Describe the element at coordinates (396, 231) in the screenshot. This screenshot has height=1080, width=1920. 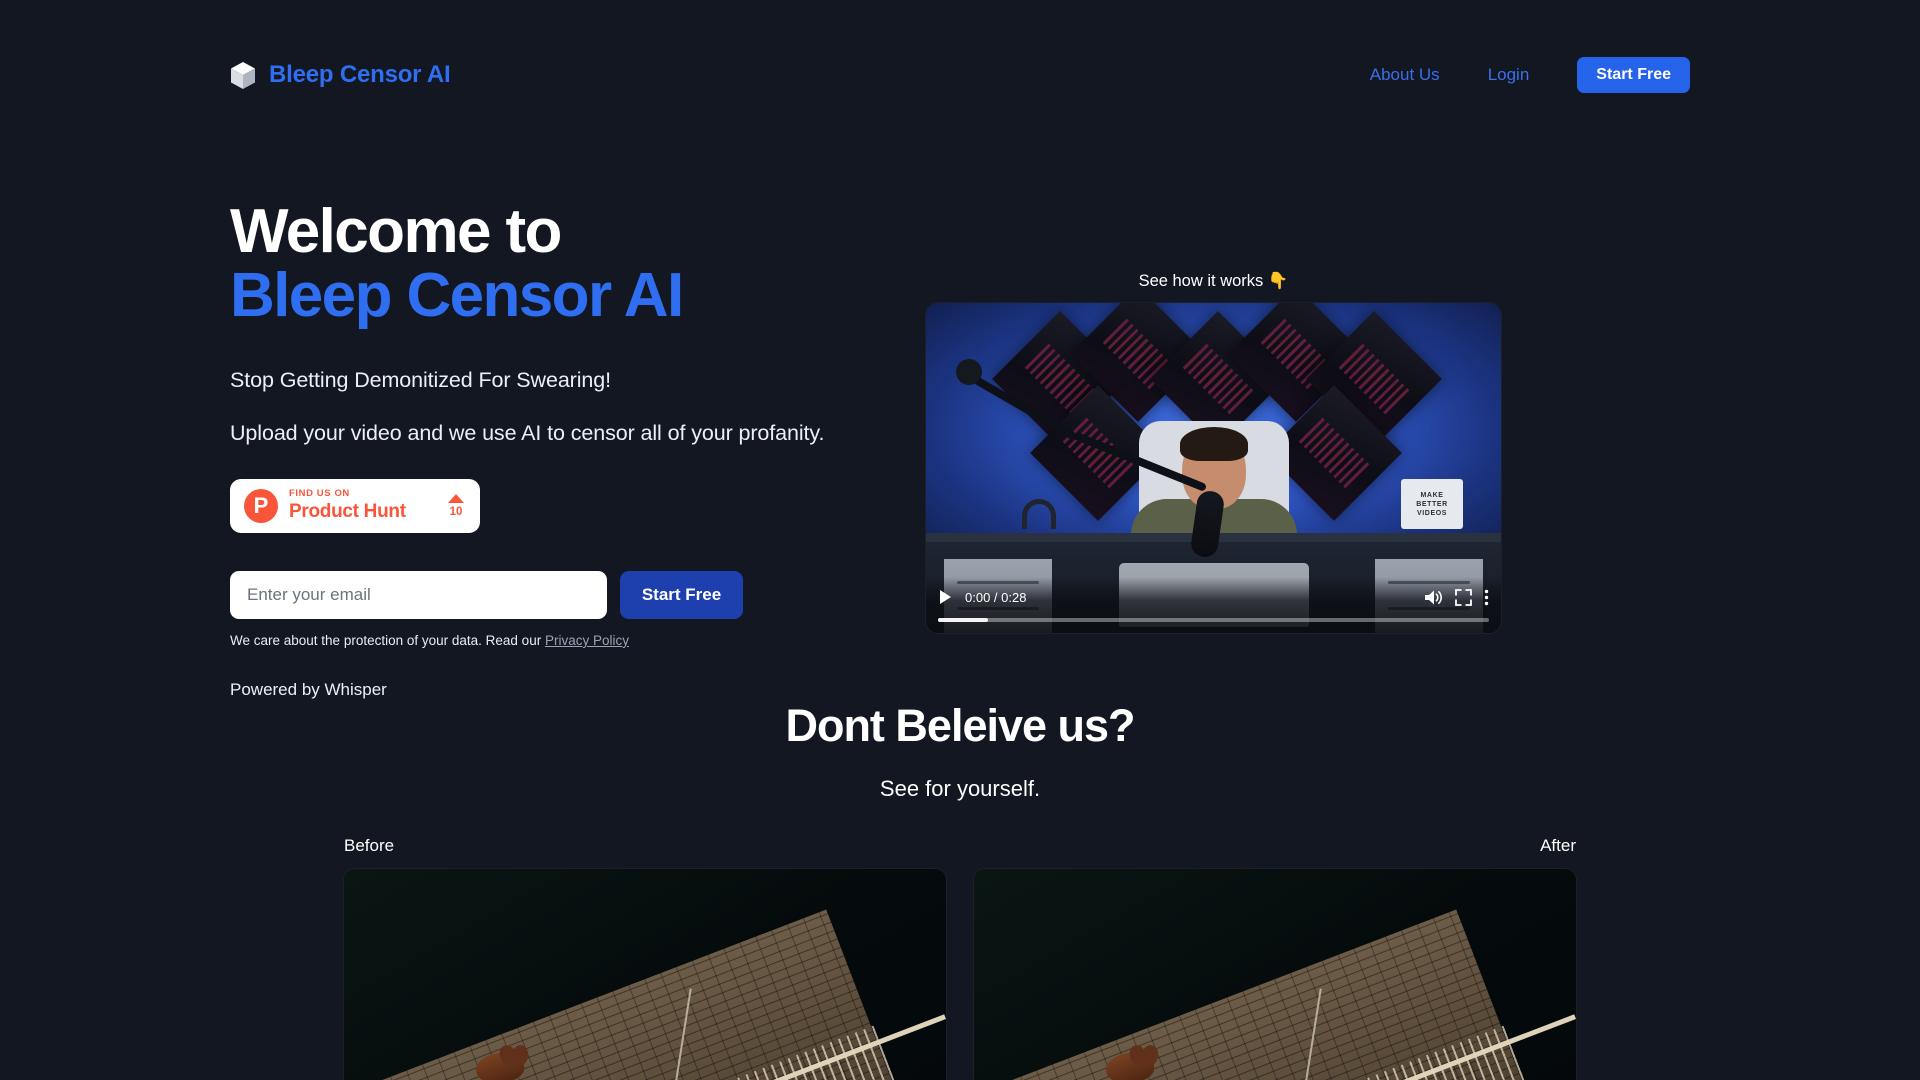
I see `hero-title-line-1: Welcome to` at that location.